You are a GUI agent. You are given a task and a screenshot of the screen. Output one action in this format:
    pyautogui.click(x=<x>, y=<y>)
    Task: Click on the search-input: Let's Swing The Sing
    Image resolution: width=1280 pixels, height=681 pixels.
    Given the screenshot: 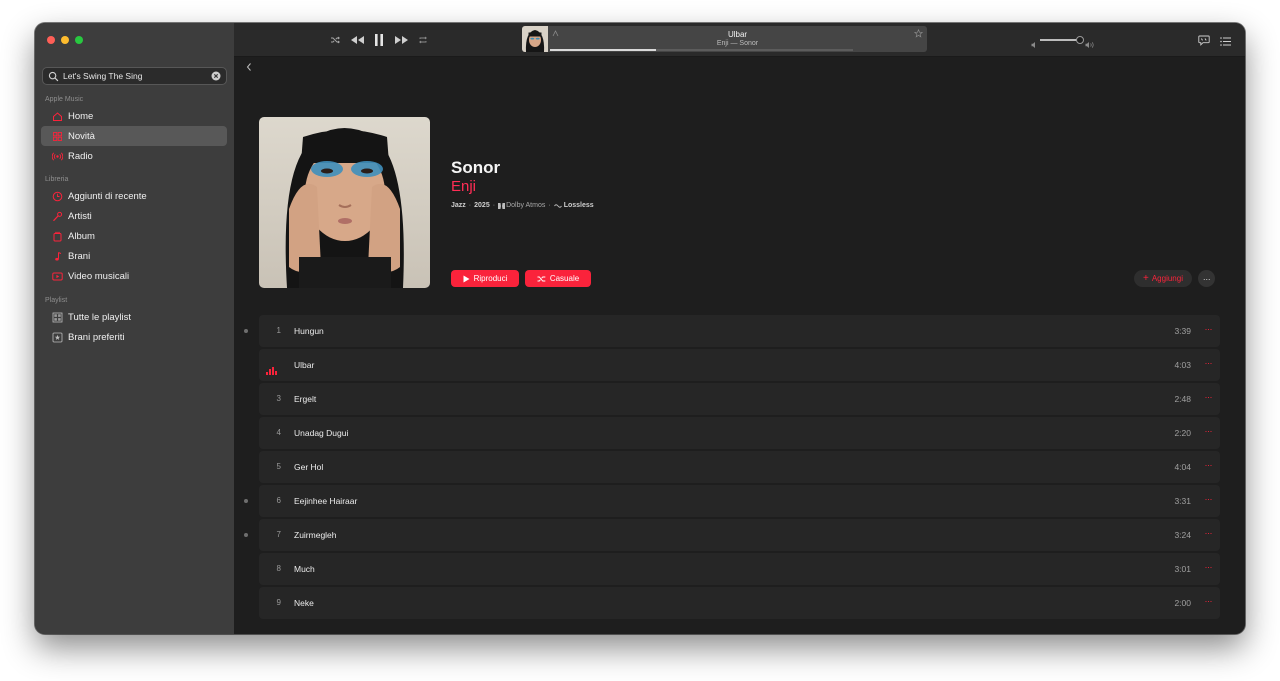 What is the action you would take?
    pyautogui.click(x=137, y=76)
    